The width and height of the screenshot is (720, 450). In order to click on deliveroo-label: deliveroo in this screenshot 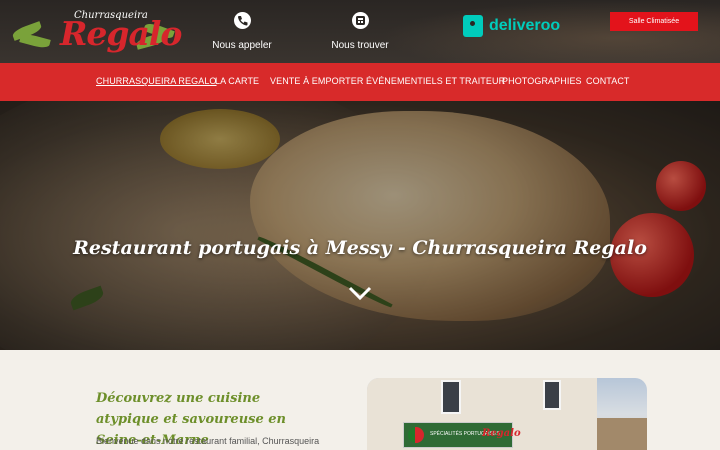, I will do `click(525, 25)`.